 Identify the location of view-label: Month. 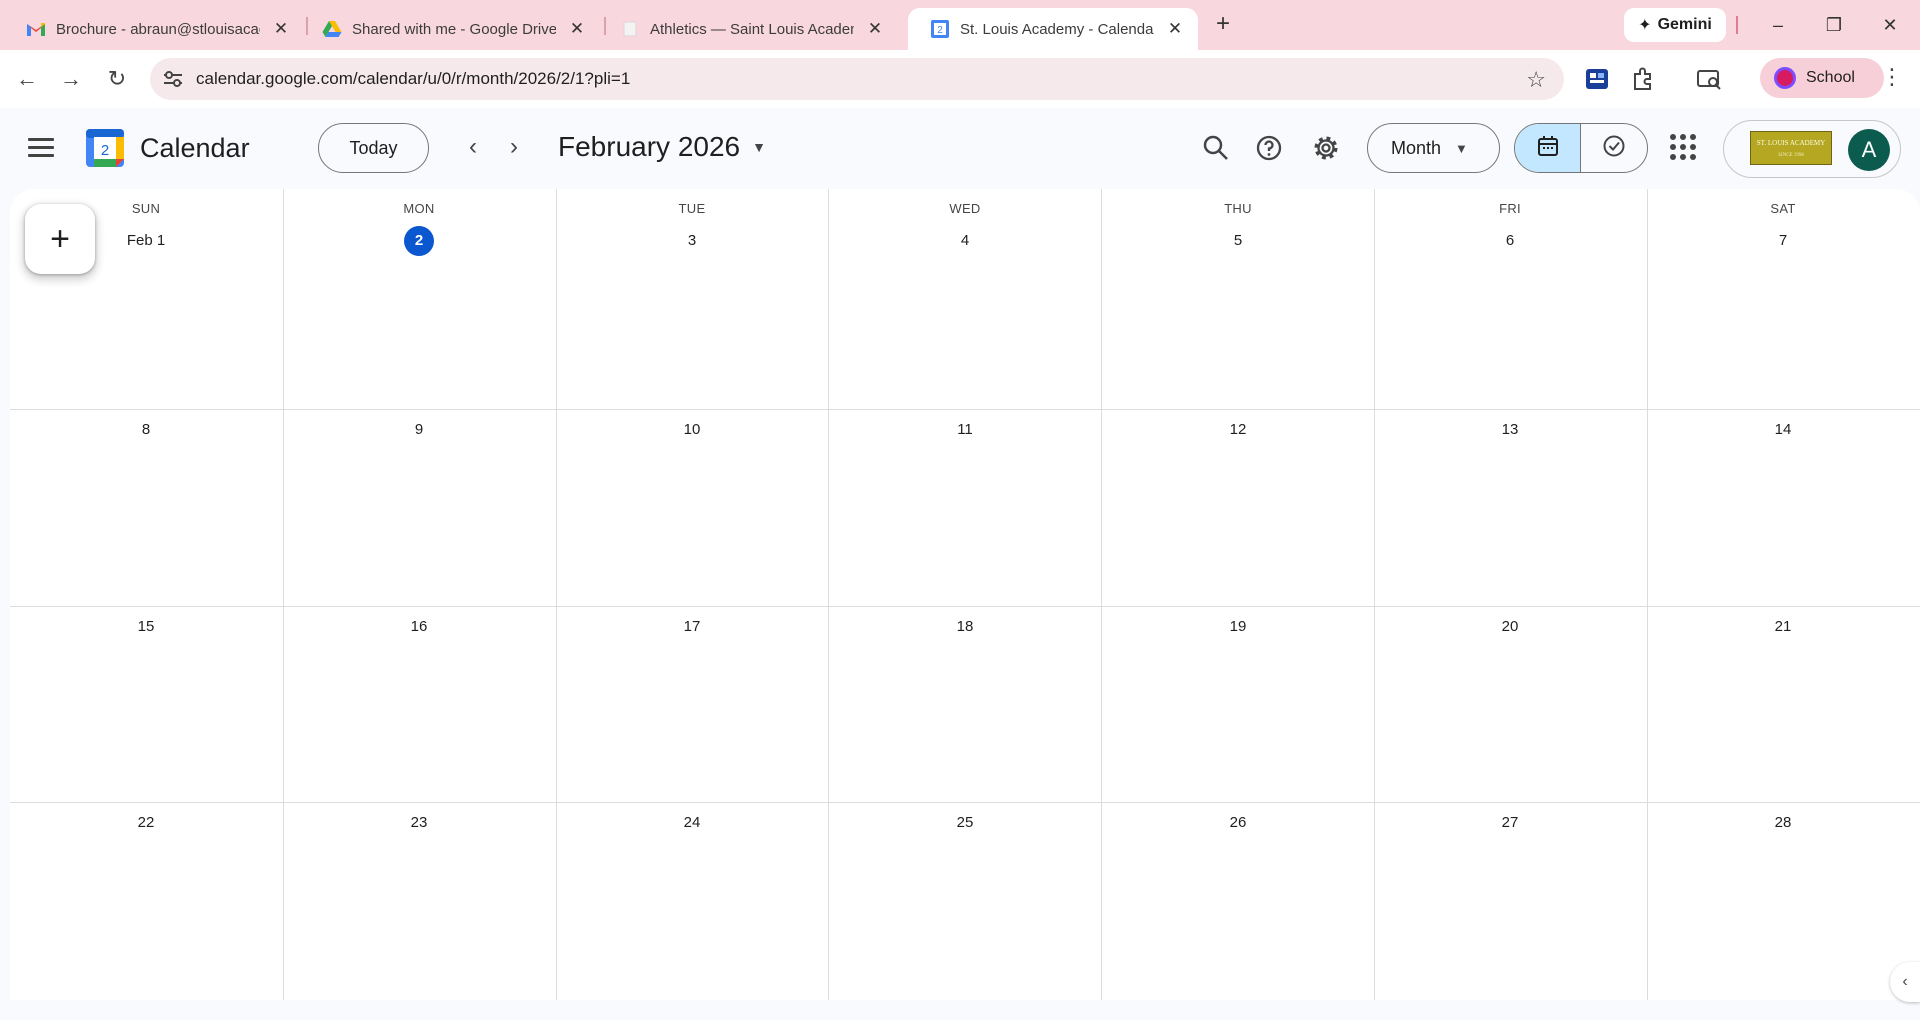
(1416, 147).